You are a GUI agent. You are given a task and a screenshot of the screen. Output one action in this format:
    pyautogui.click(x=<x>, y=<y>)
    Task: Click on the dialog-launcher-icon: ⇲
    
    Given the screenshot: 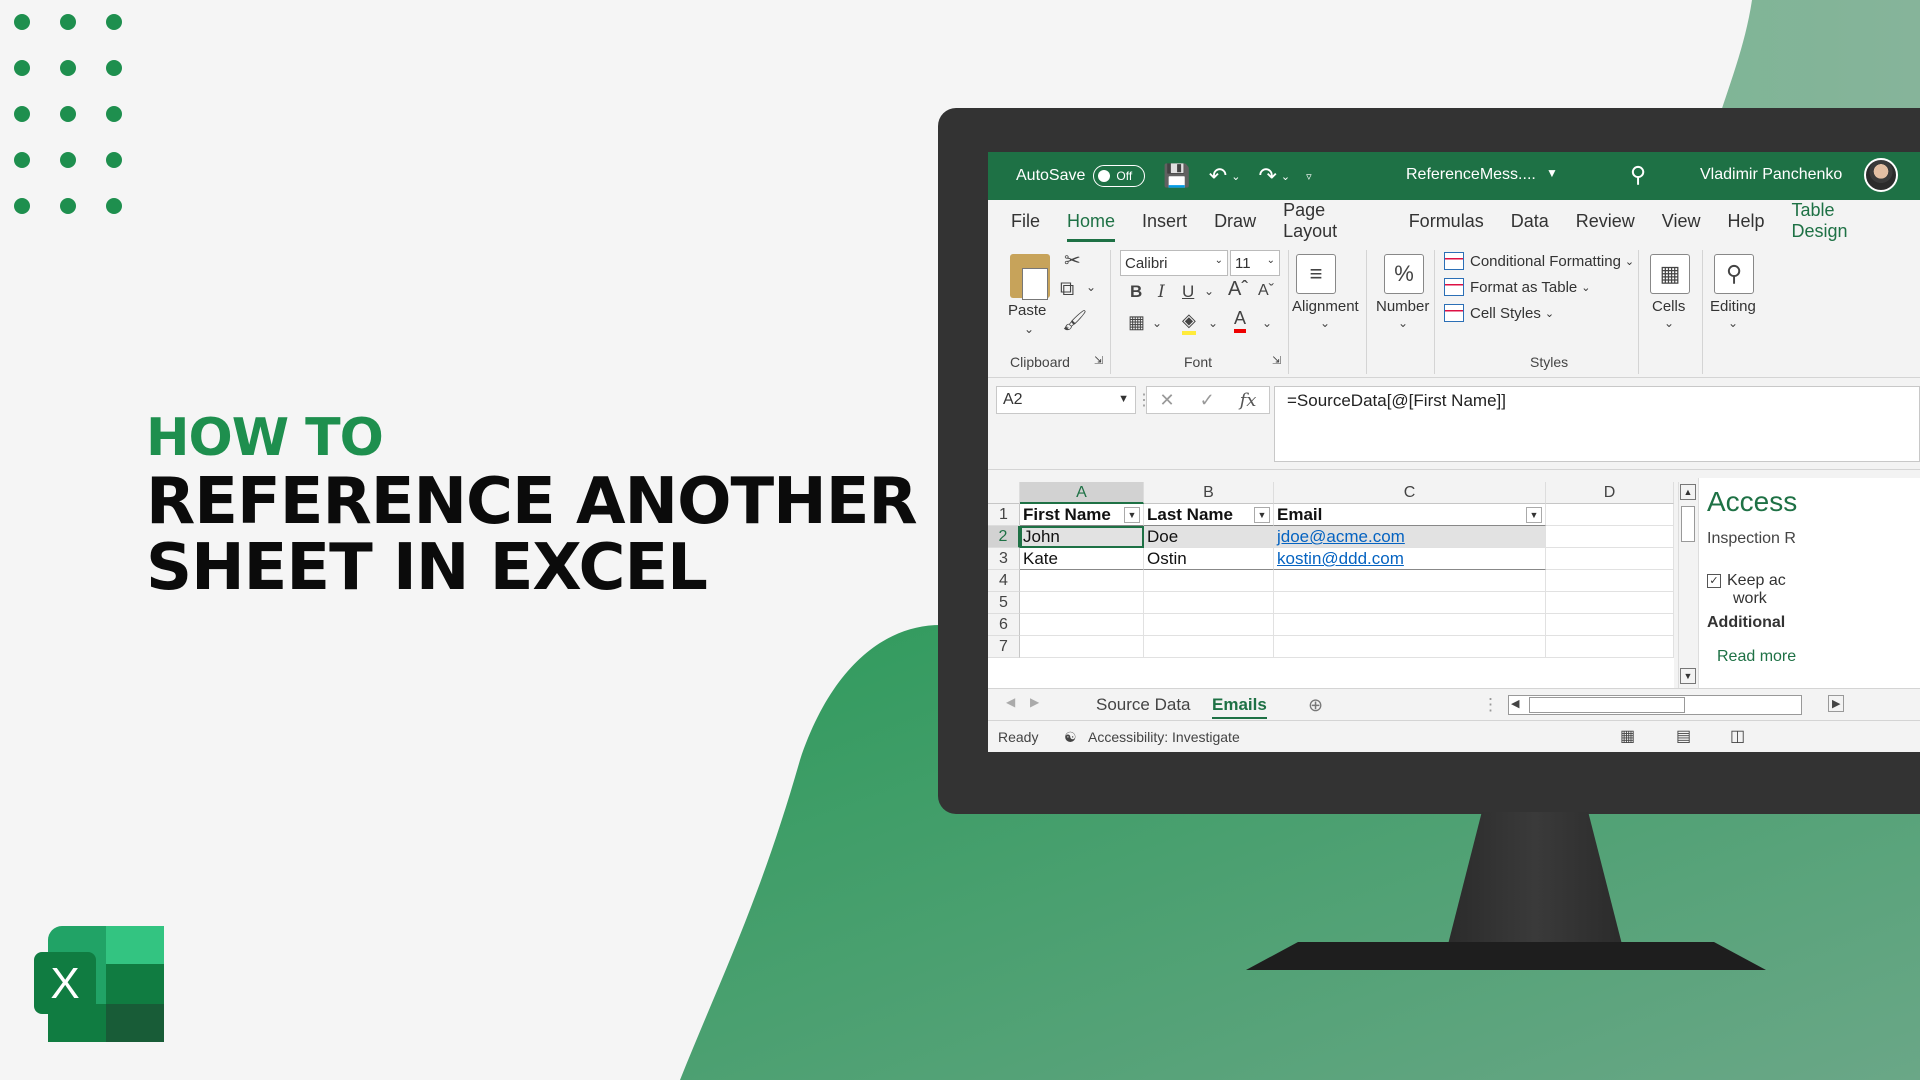 What is the action you would take?
    pyautogui.click(x=1098, y=360)
    